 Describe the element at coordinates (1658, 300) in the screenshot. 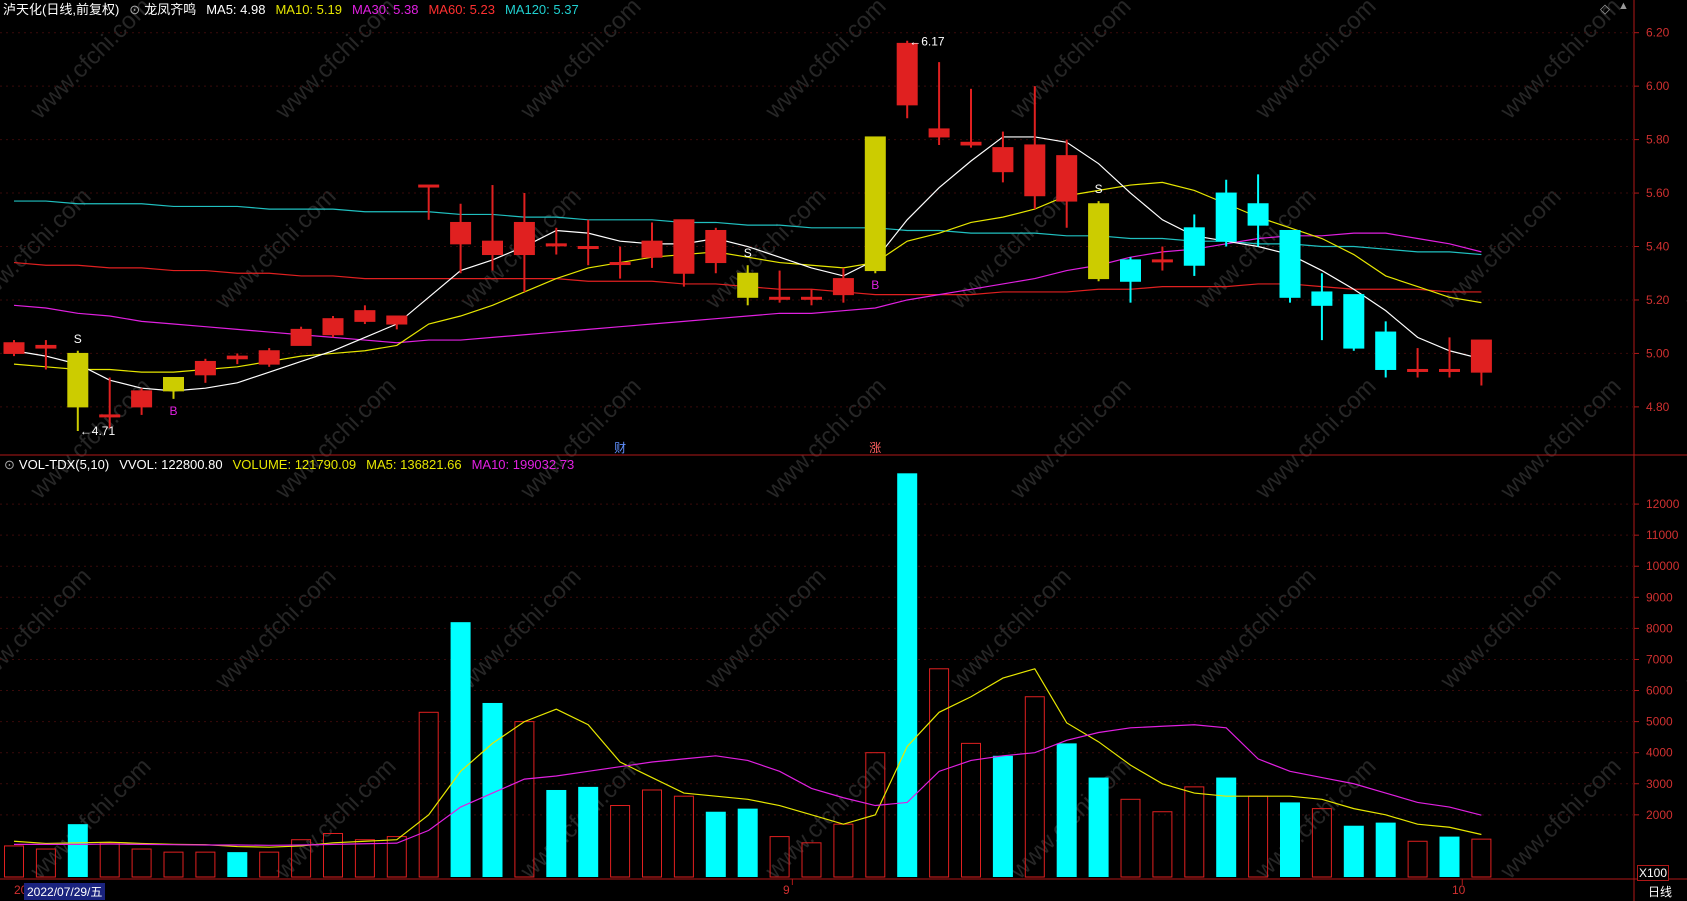

I see `price-tick-label: 5.20` at that location.